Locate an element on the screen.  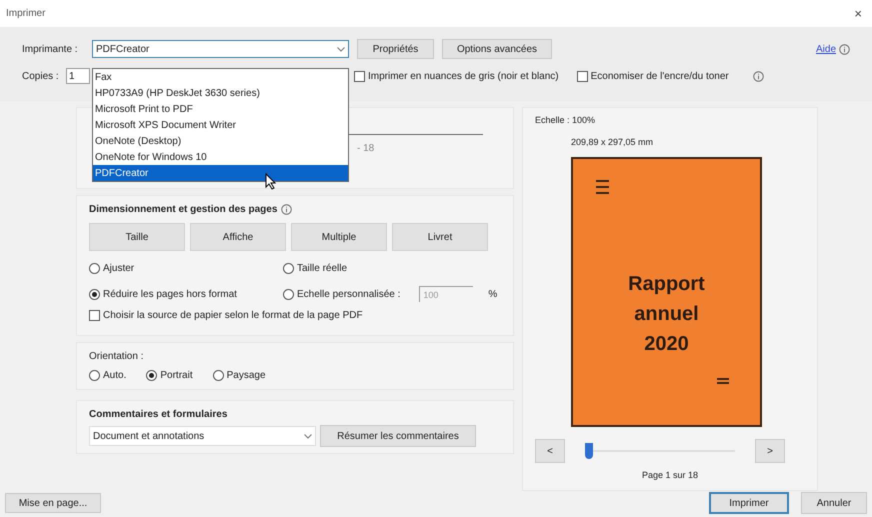
scale-text: Echelle : 100% is located at coordinates (565, 120).